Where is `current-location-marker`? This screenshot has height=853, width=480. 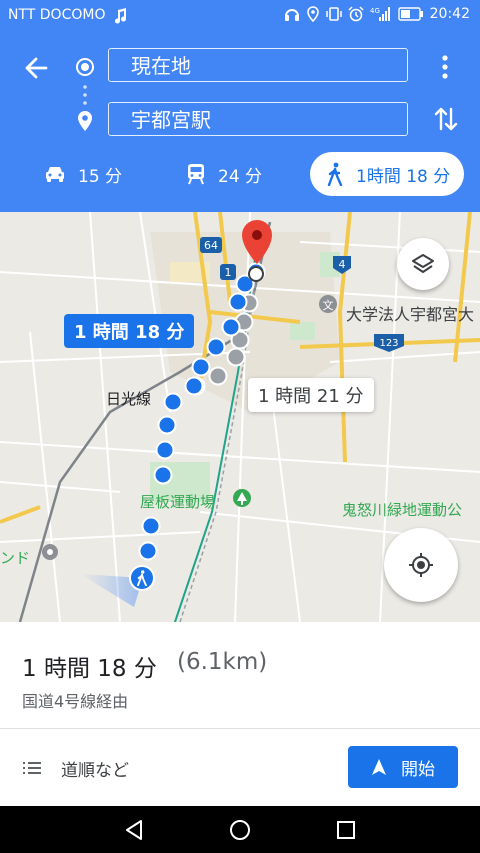 current-location-marker is located at coordinates (142, 578).